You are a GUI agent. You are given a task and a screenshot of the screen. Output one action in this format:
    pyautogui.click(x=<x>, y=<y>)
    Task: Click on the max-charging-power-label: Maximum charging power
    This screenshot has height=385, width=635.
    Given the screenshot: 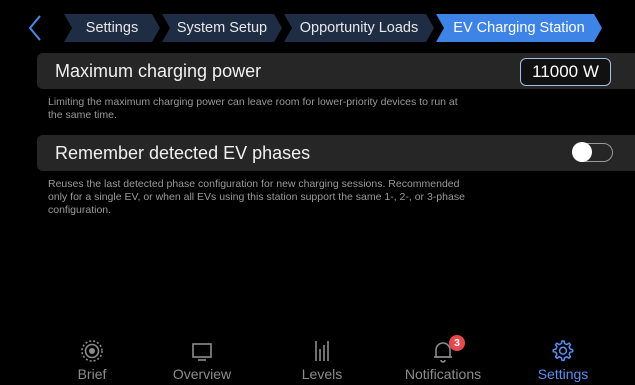 What is the action you would take?
    pyautogui.click(x=158, y=71)
    